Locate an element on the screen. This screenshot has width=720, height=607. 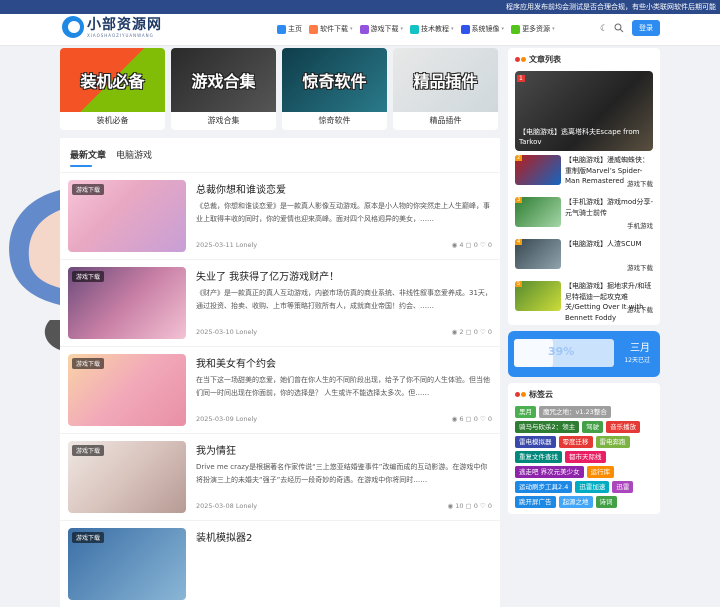
tag-item: 雷电奔跑 is located at coordinates (612, 442).